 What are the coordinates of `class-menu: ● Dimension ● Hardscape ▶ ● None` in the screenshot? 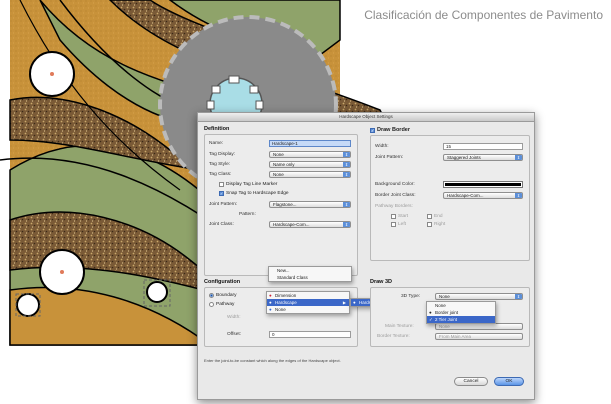 It's located at (308, 302).